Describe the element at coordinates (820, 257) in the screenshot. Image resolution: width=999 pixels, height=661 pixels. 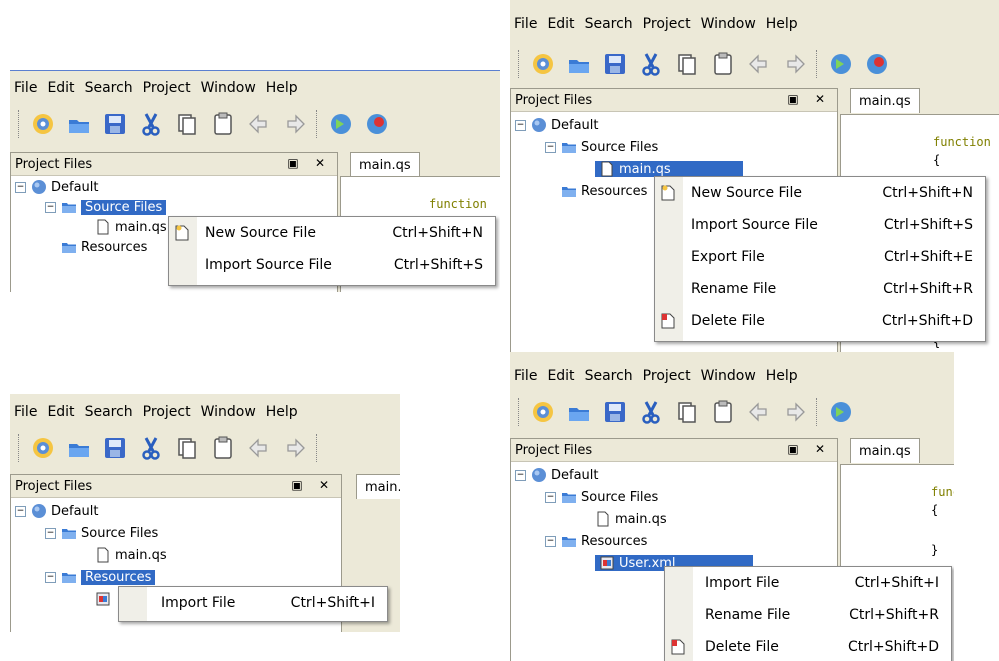
I see `menu-item-export-file: Export File Ctrl+Shift+E` at that location.